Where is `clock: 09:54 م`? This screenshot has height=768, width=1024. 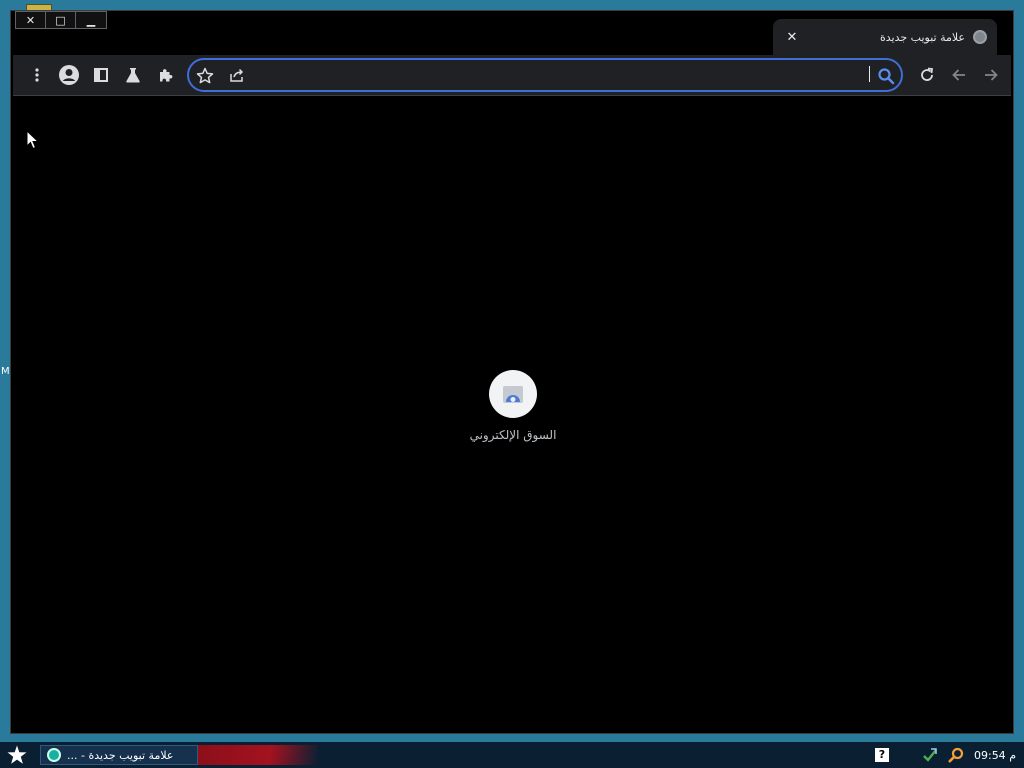
clock: 09:54 م is located at coordinates (995, 755).